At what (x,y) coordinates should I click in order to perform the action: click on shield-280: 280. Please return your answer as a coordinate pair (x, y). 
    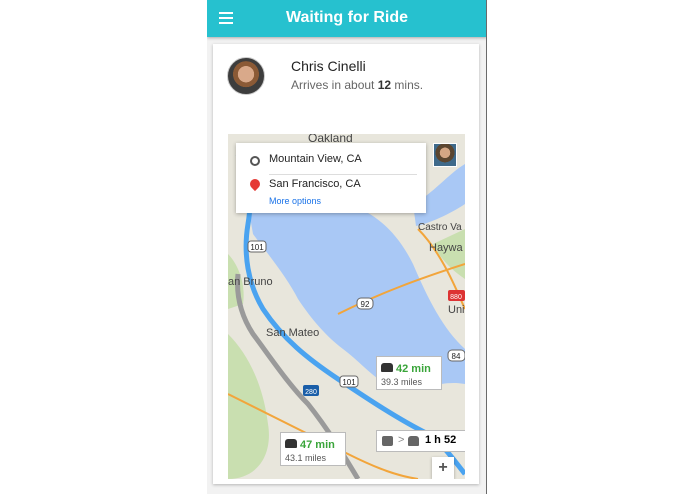
    Looking at the image, I should click on (311, 392).